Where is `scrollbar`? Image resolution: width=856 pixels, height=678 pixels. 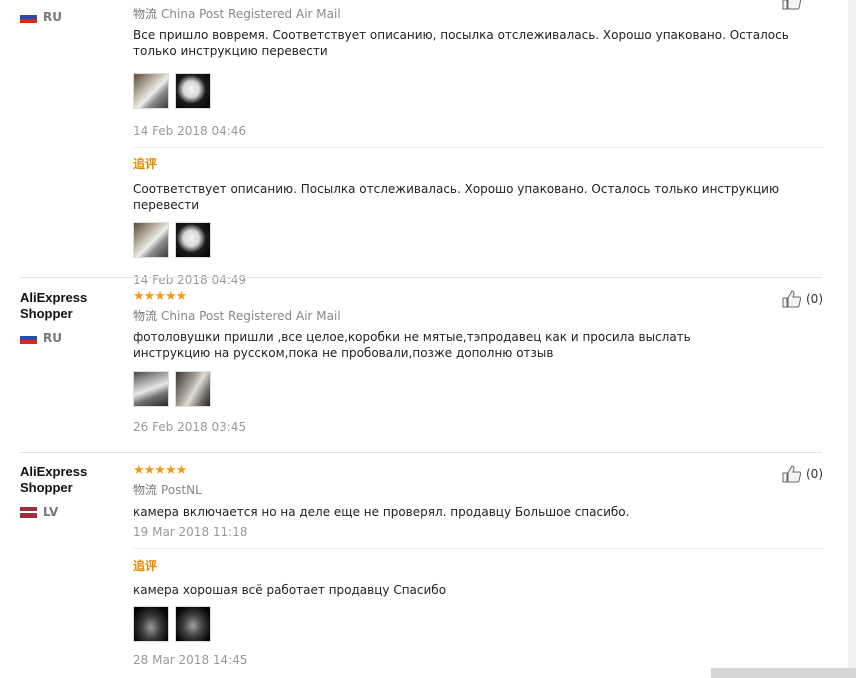 scrollbar is located at coordinates (852, 339).